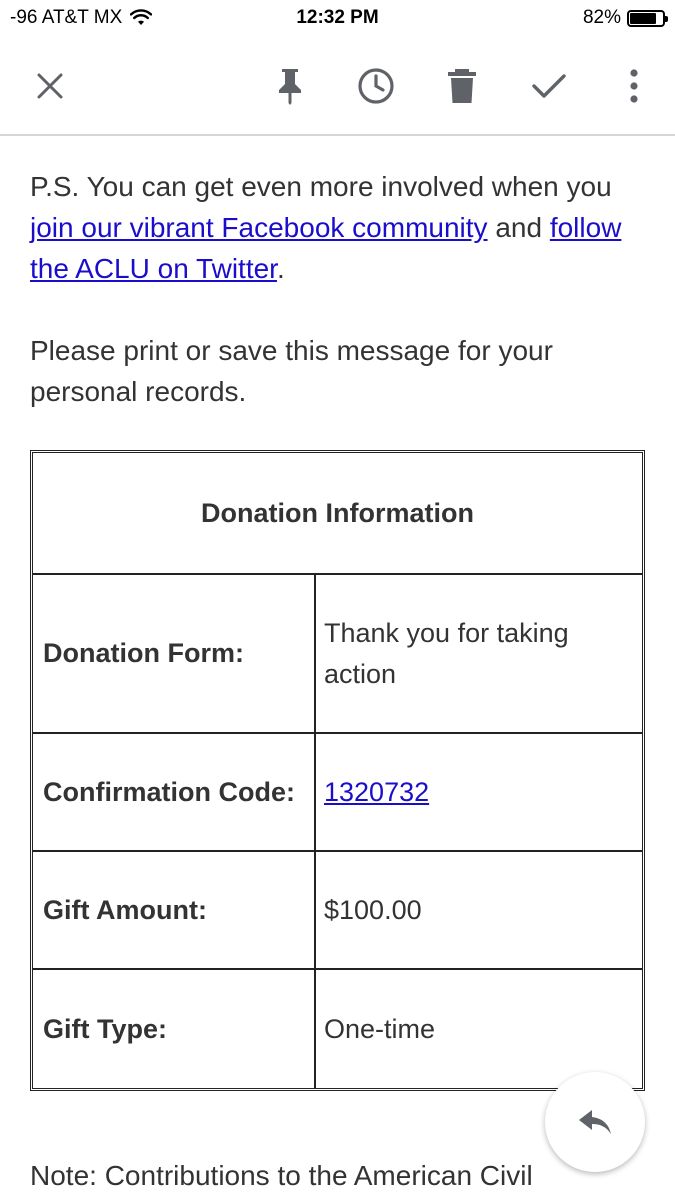 This screenshot has height=1200, width=675. Describe the element at coordinates (479, 792) in the screenshot. I see `row-value: 1320732` at that location.